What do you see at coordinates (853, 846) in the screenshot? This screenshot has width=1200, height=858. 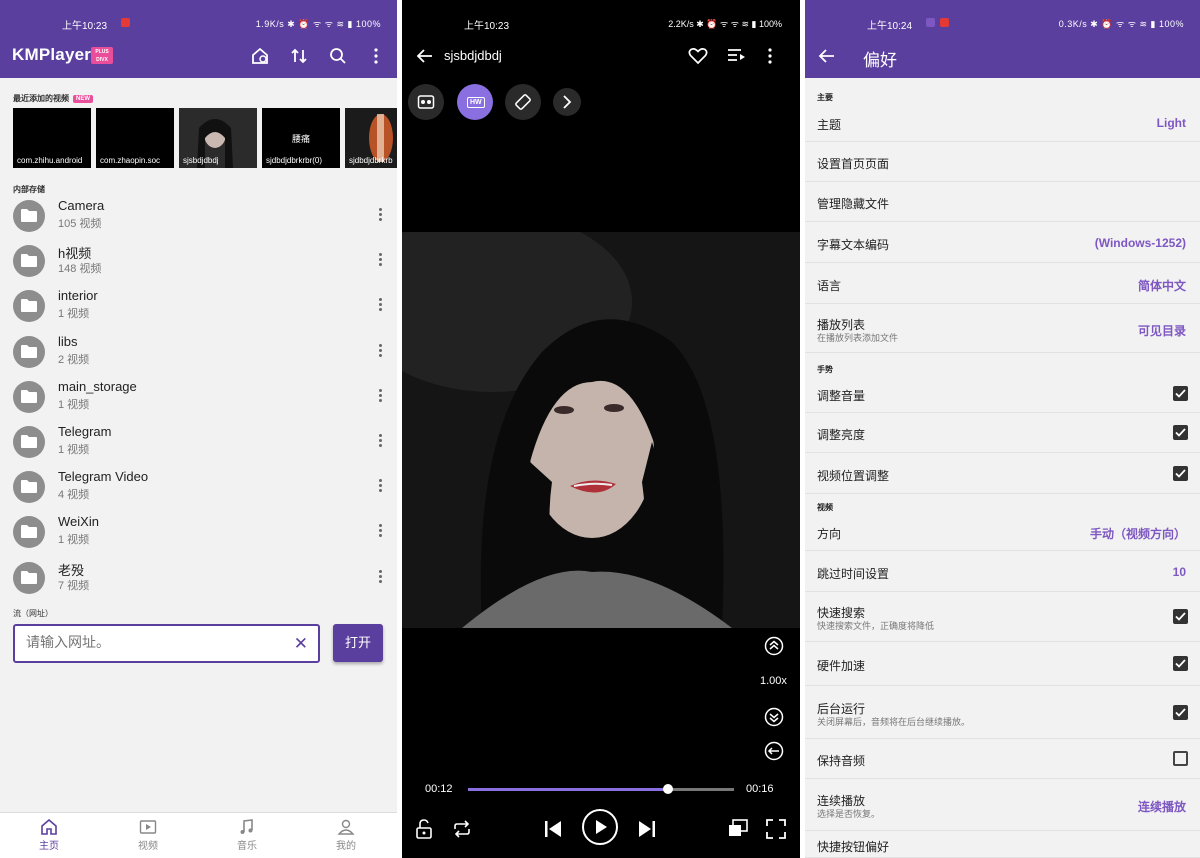 I see `preference-name: 快捷按钮偏好` at bounding box center [853, 846].